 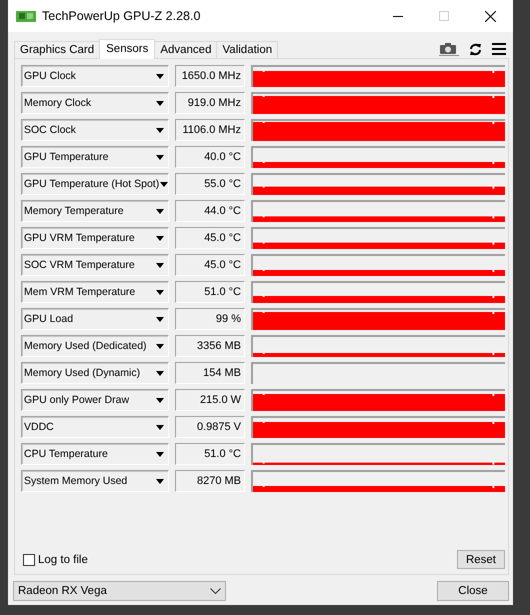 I want to click on maximize-icon, so click(x=444, y=16).